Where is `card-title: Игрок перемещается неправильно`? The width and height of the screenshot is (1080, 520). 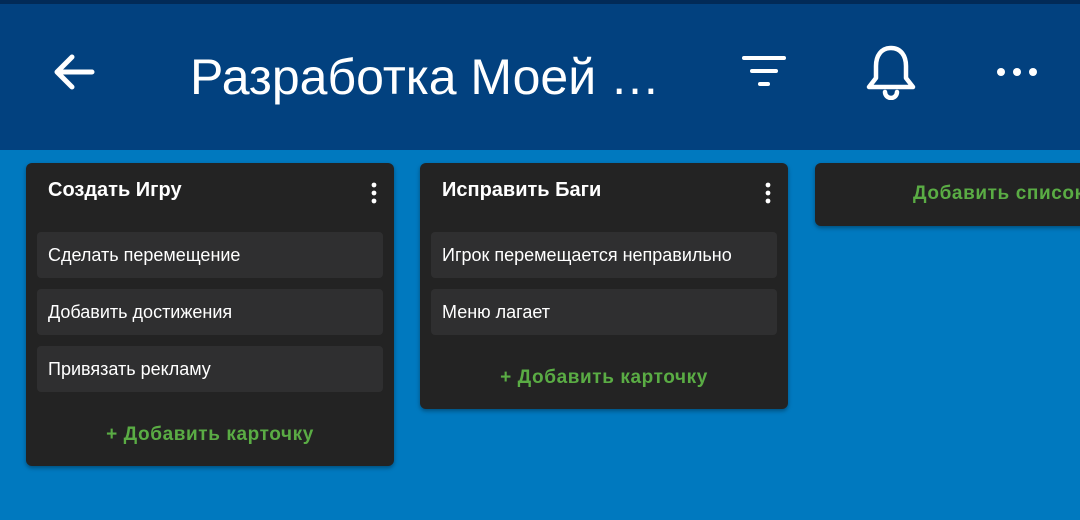 card-title: Игрок перемещается неправильно is located at coordinates (587, 255).